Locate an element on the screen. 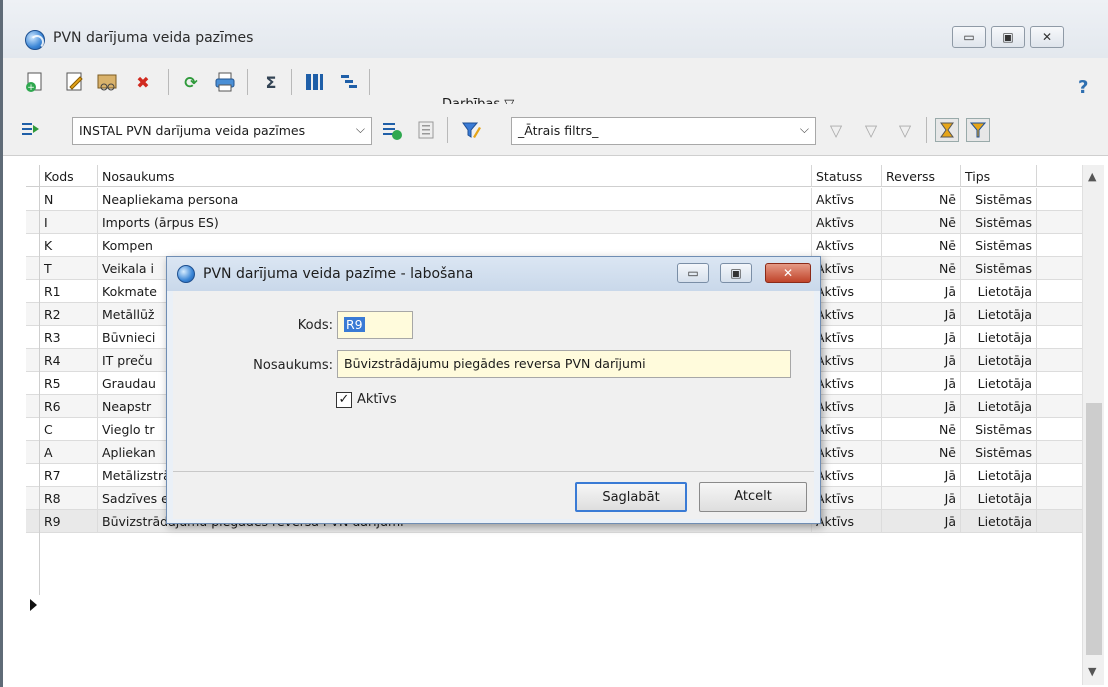 The height and width of the screenshot is (687, 1108). maximize-button: ▣ is located at coordinates (1008, 37).